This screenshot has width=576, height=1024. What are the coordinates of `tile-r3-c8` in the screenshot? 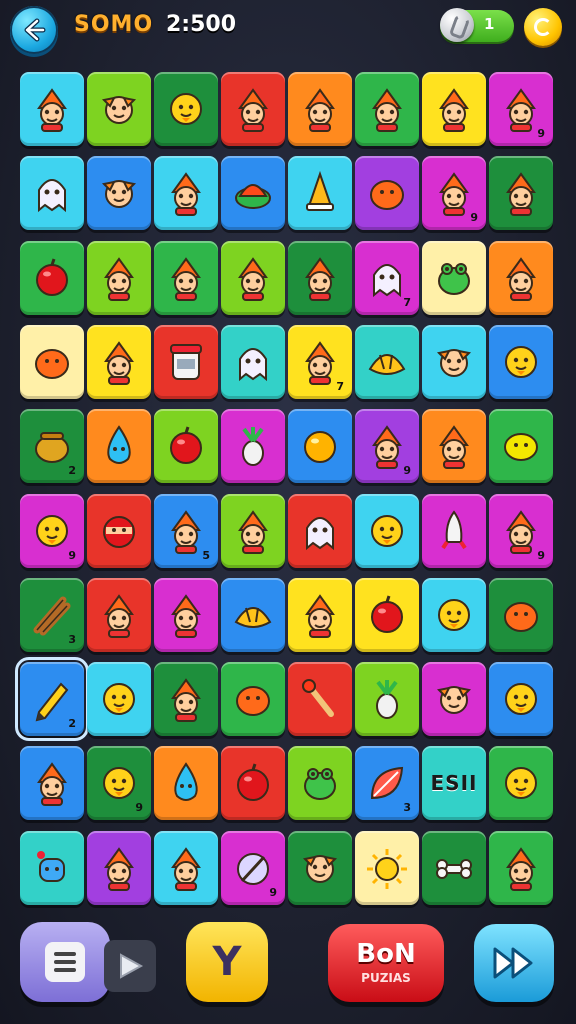 It's located at (521, 277).